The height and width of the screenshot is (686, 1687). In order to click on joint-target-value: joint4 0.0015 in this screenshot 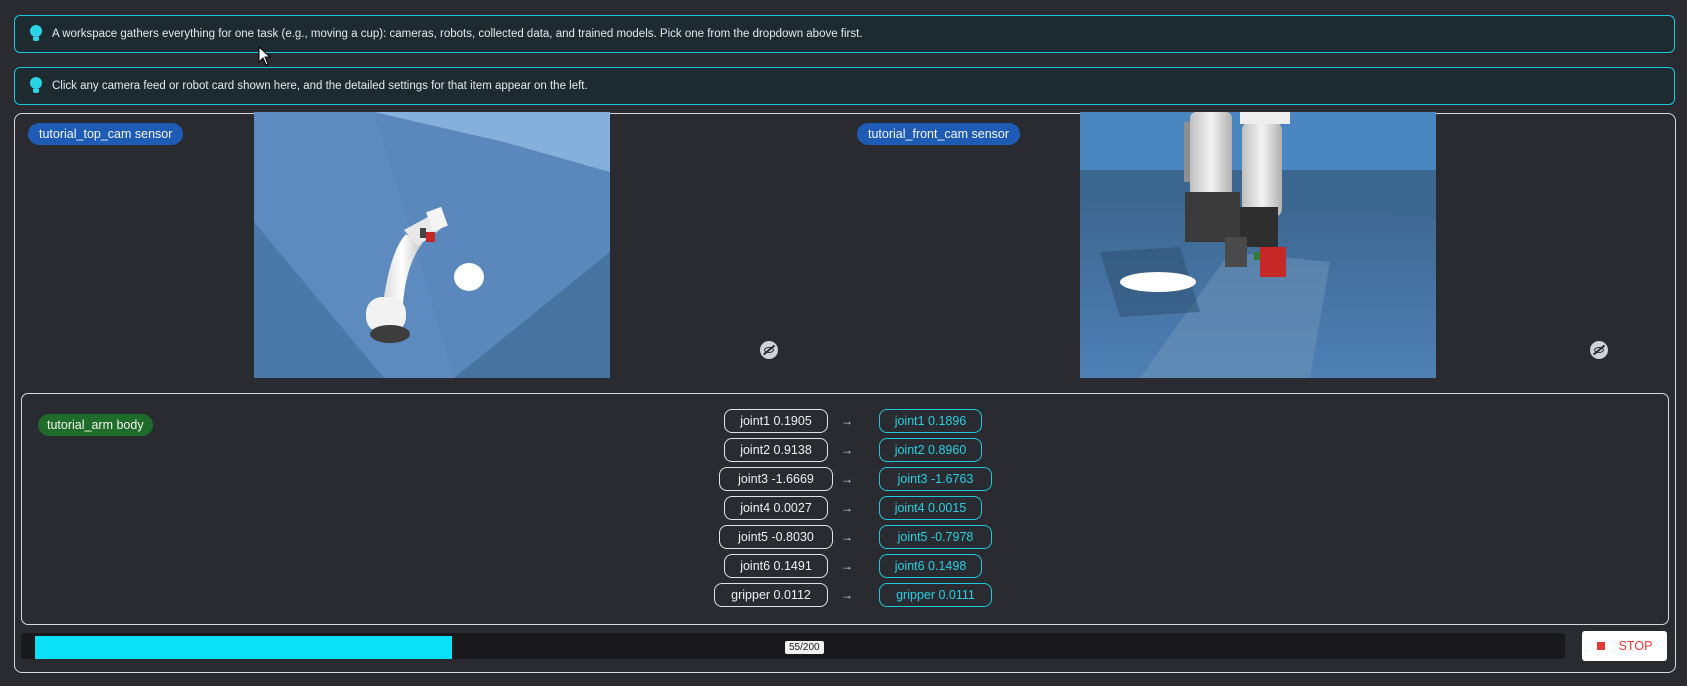, I will do `click(930, 508)`.